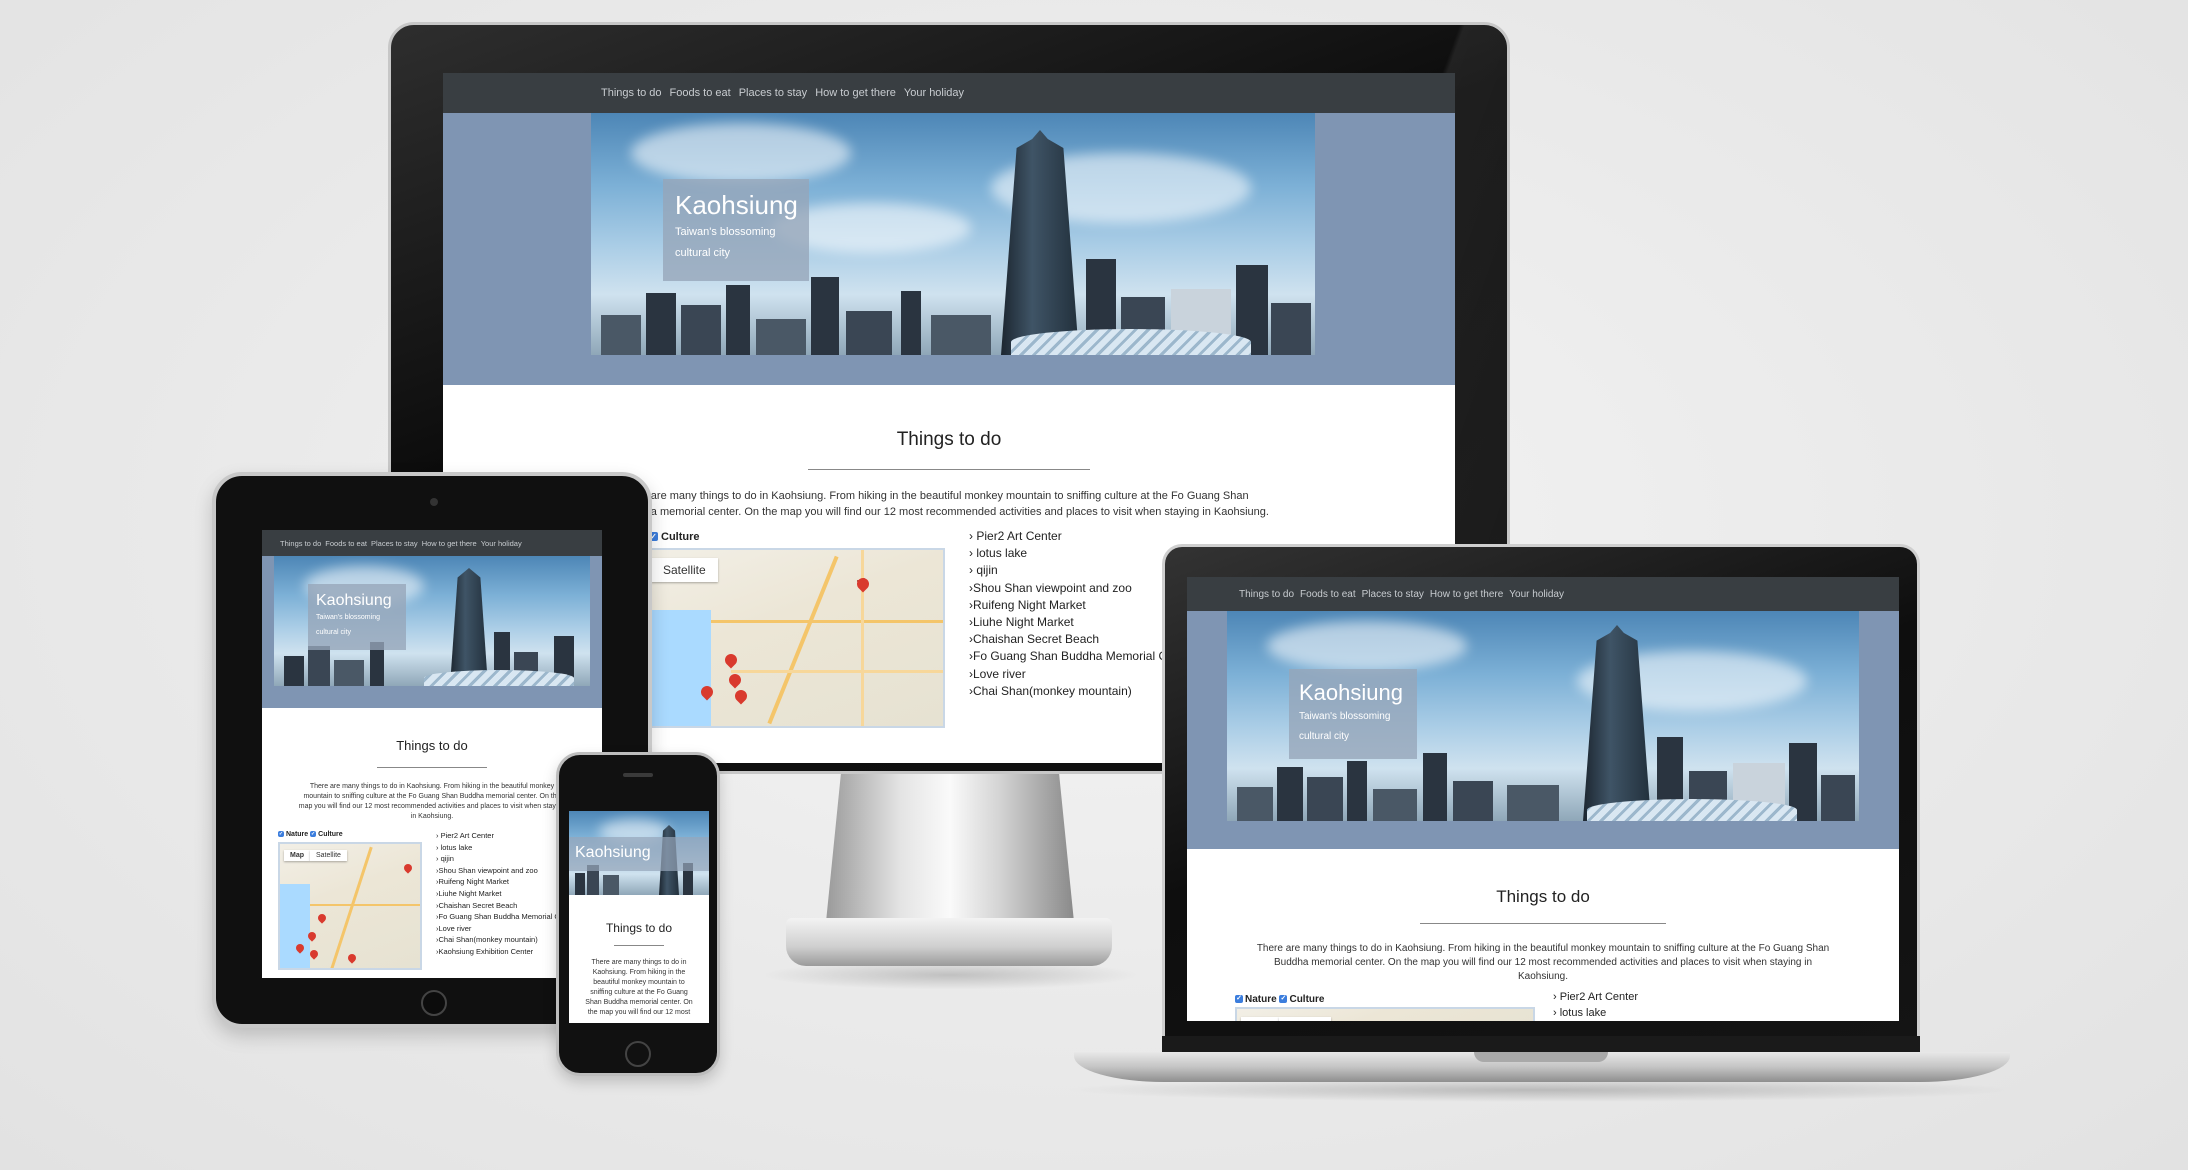 The image size is (2188, 1170). I want to click on skyline-image: Kaohsiung, so click(639, 853).